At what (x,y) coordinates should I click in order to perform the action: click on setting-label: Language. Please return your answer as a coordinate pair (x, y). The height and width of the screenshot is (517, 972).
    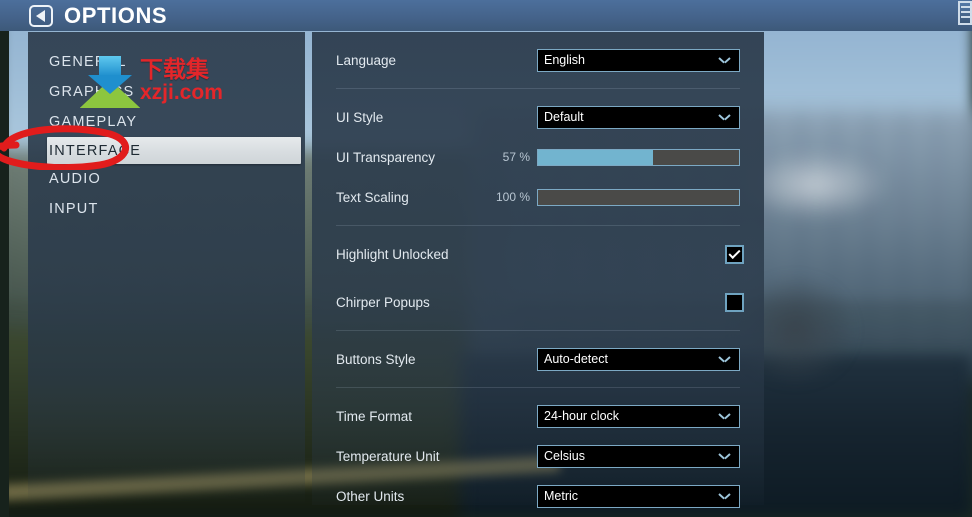
    Looking at the image, I should click on (366, 60).